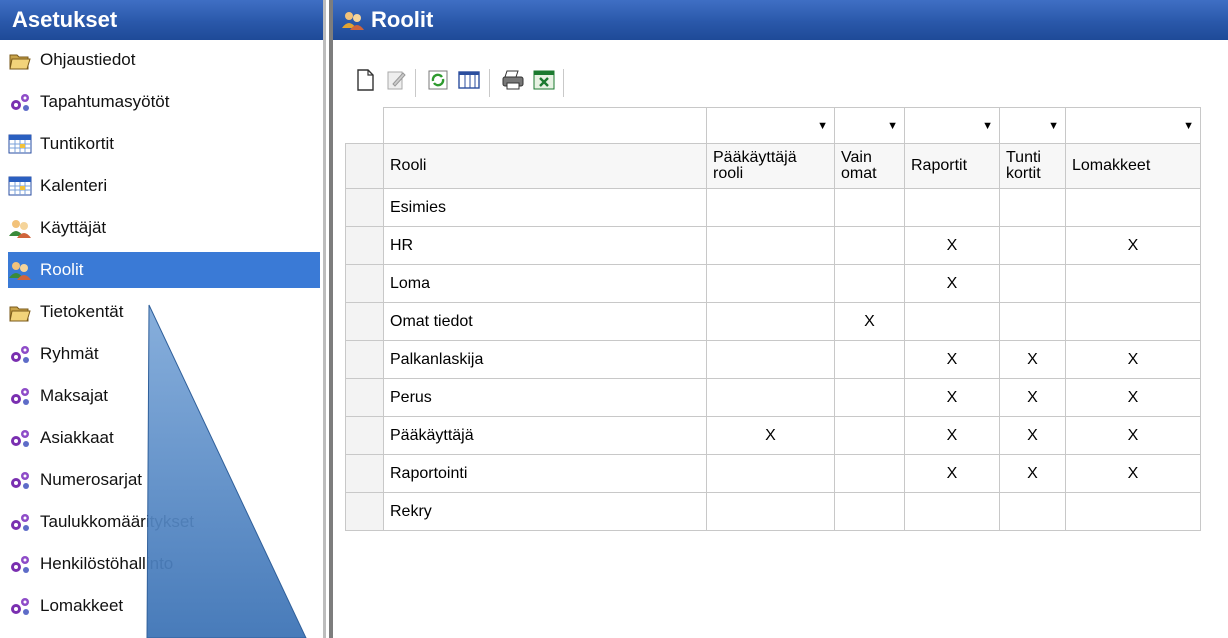 The width and height of the screenshot is (1228, 638). What do you see at coordinates (164, 270) in the screenshot?
I see `sidebar-item-roolit: Roolit` at bounding box center [164, 270].